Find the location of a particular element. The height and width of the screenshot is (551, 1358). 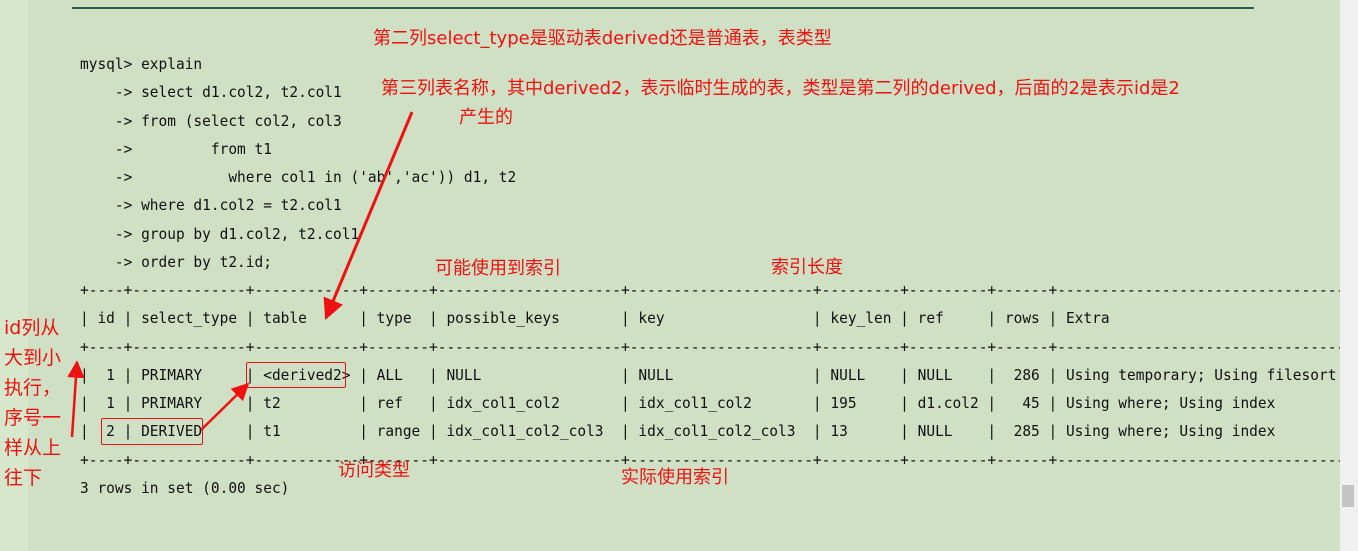

id-order-arrow is located at coordinates (76, 399).